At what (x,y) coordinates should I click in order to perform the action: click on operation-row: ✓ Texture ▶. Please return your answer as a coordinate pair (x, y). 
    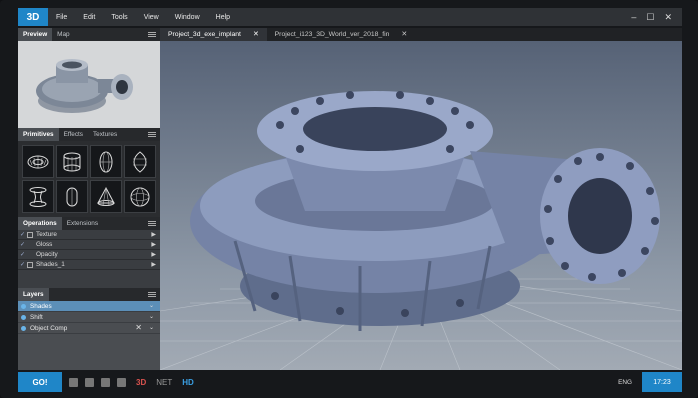
    Looking at the image, I should click on (89, 235).